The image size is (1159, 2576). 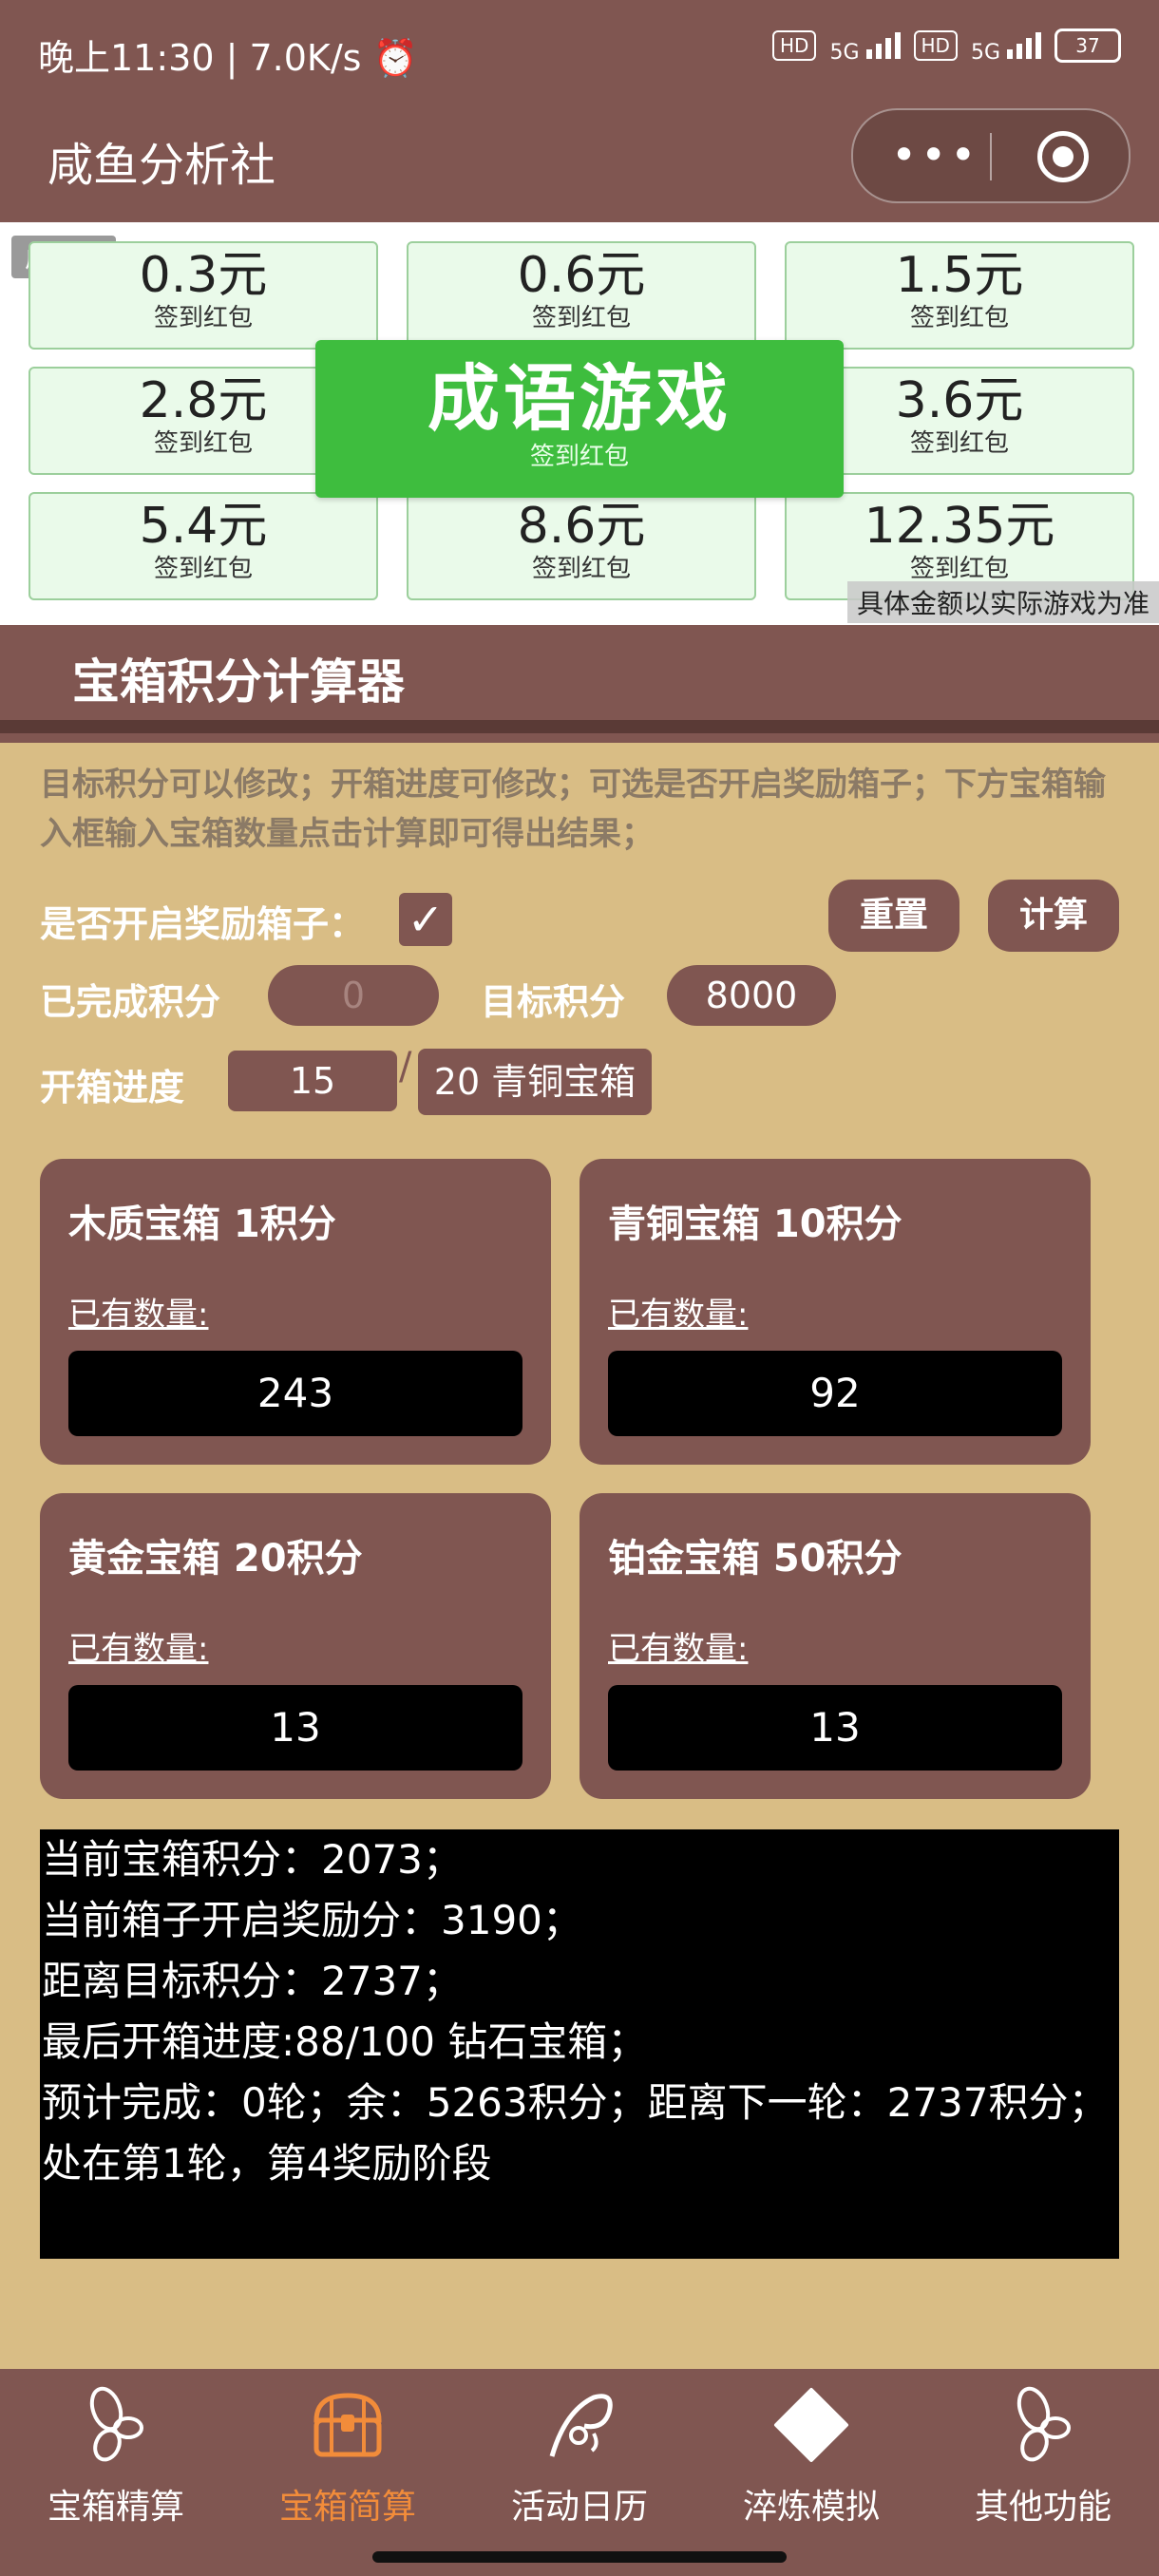 I want to click on tab-other-functions: 其他功能, so click(x=1043, y=2455).